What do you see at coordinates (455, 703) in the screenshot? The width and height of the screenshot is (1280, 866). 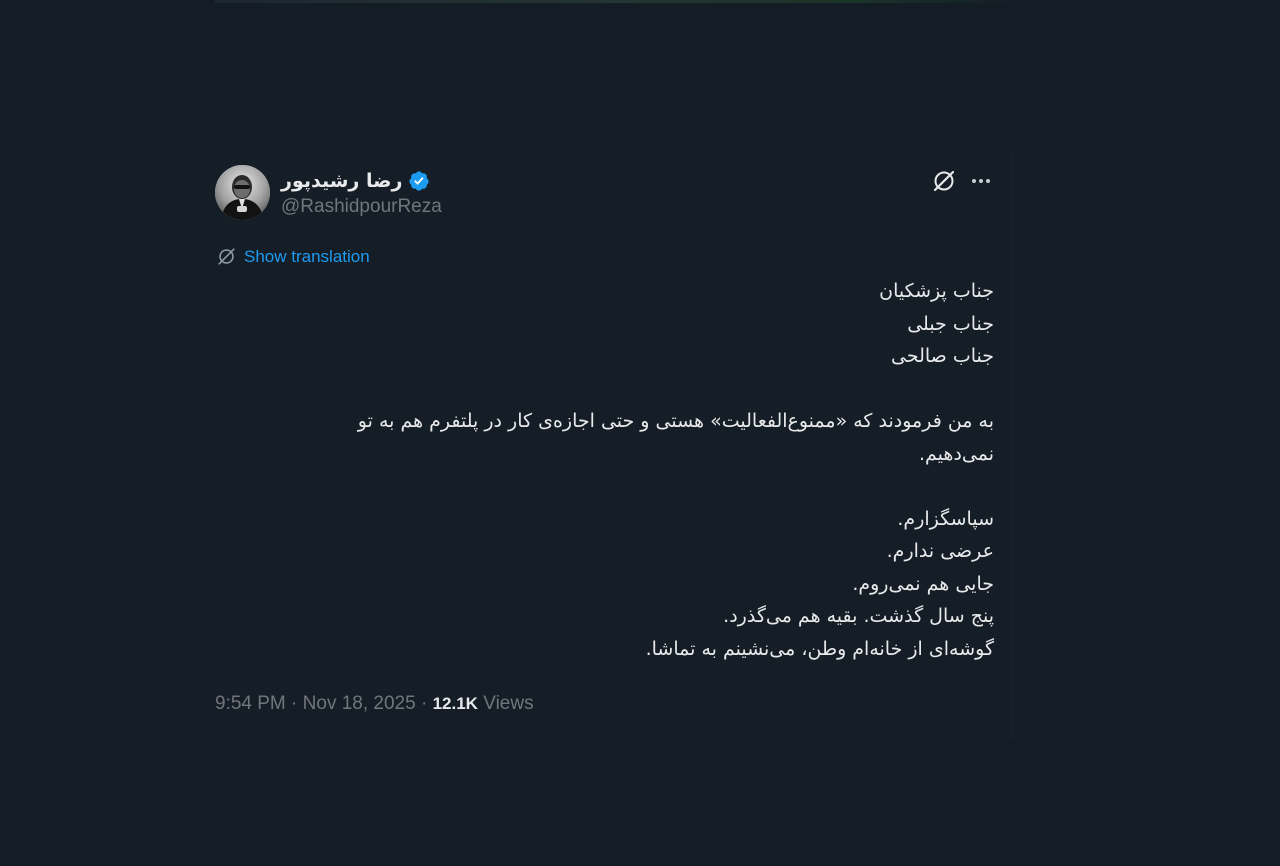 I see `views-count: 12.1K` at bounding box center [455, 703].